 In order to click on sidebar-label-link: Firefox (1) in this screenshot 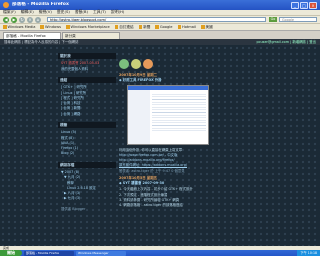, I will do `click(87, 148)`.